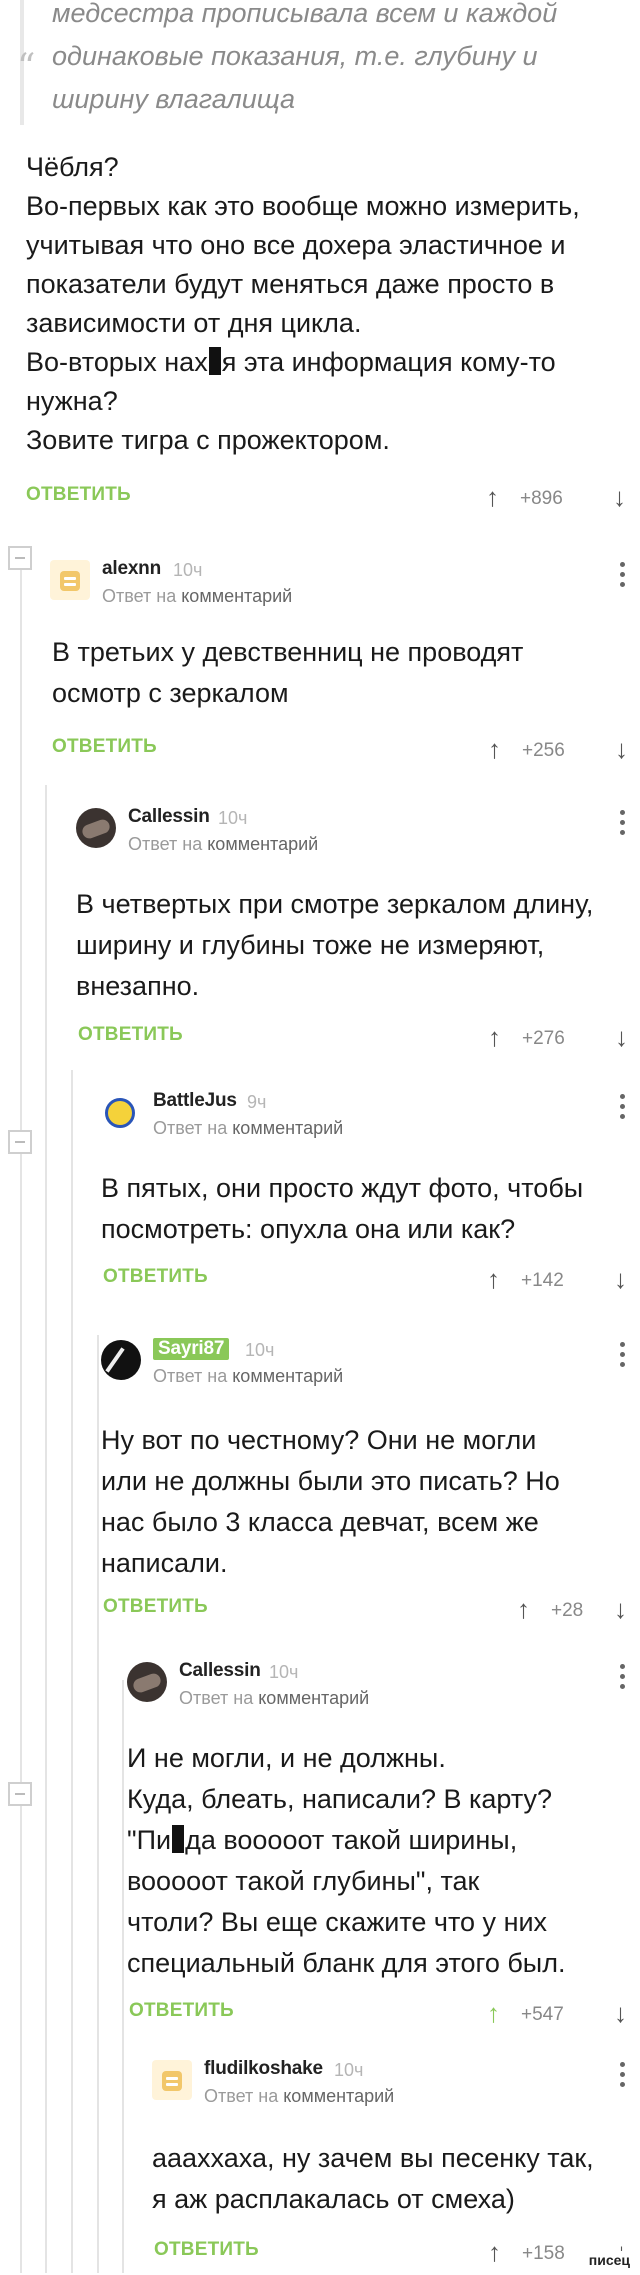 This screenshot has width=640, height=2275. I want to click on text-line: Чёбля?, so click(72, 167).